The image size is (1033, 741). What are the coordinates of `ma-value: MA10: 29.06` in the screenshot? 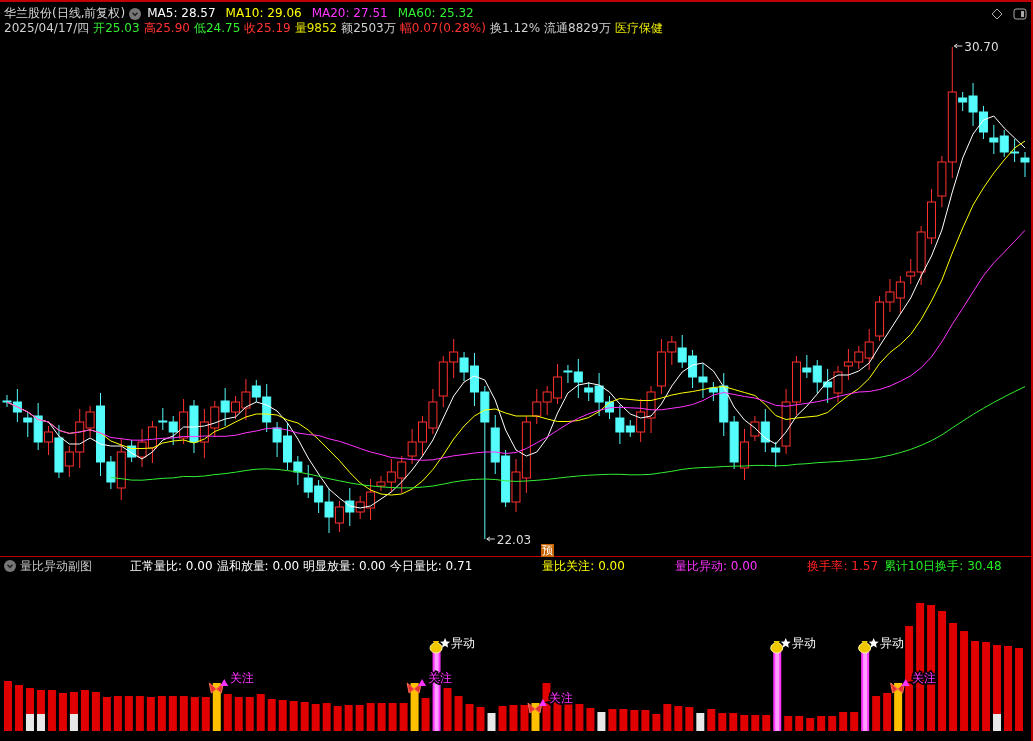 It's located at (263, 13).